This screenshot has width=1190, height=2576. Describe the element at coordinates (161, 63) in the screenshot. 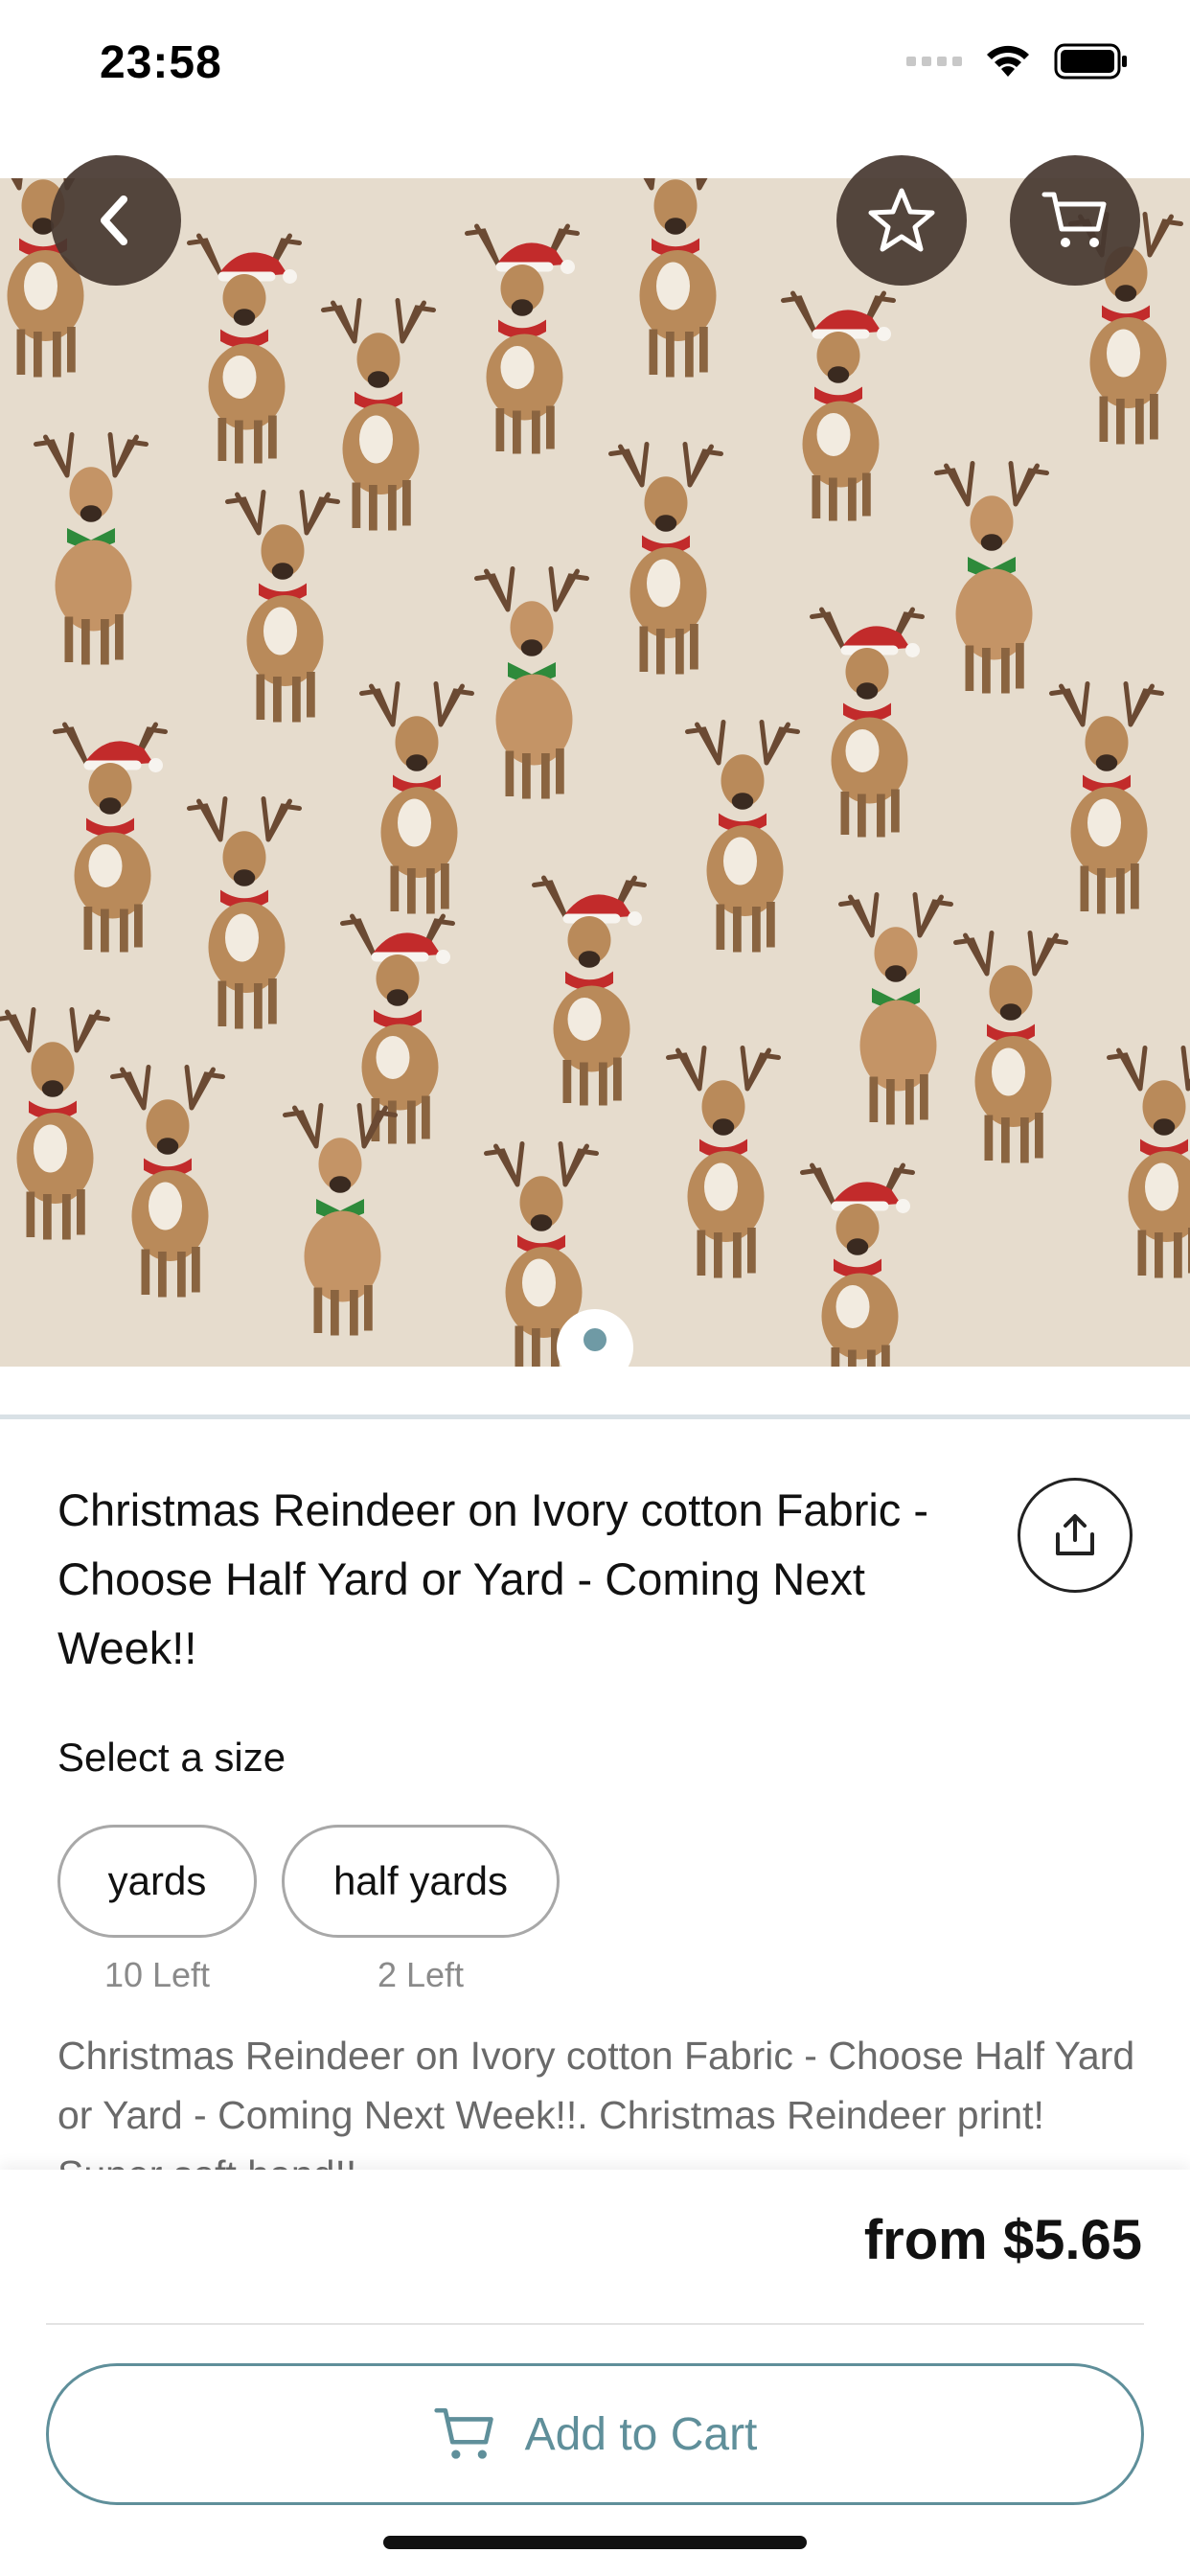

I see `status-time: 23:58` at that location.